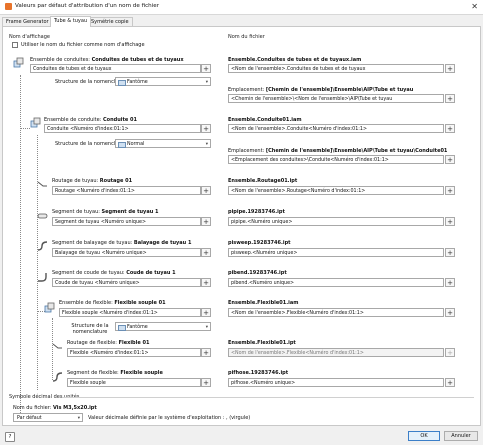 The width and height of the screenshot is (483, 445). I want to click on section-divider, so click(268, 397).